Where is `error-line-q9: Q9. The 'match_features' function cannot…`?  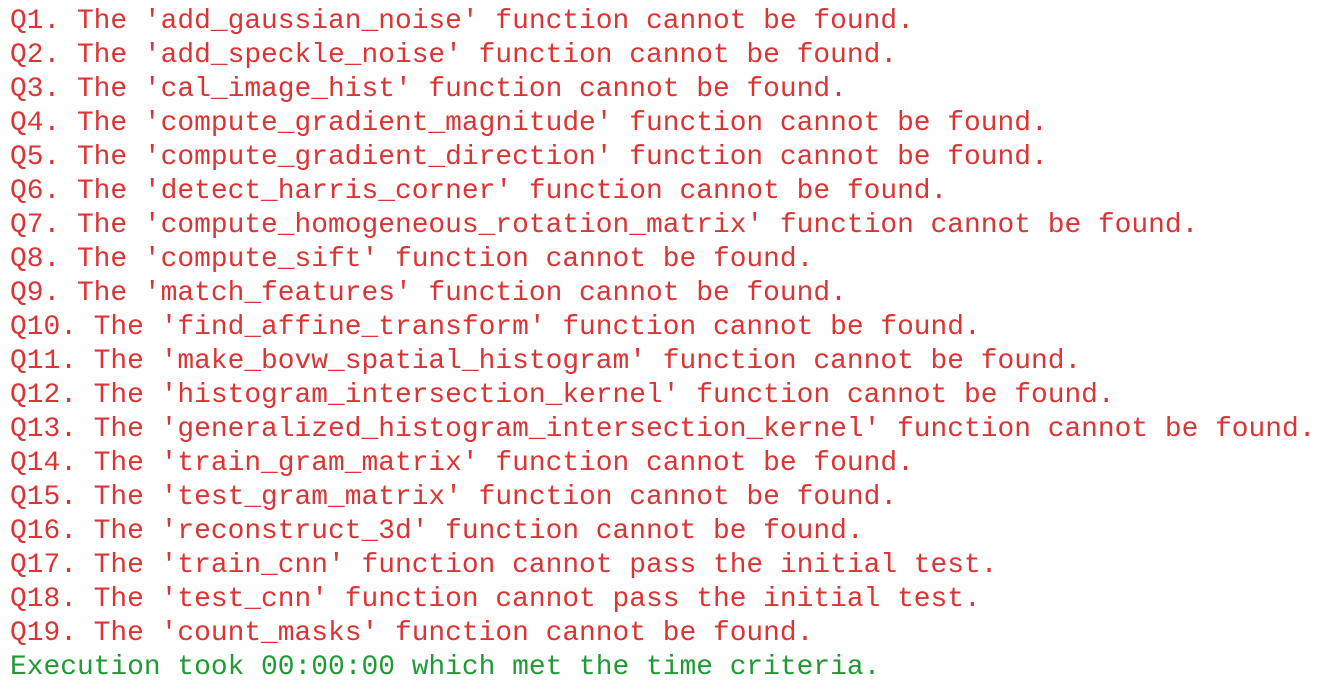
error-line-q9: Q9. The 'match_features' function cannot… is located at coordinates (428, 293).